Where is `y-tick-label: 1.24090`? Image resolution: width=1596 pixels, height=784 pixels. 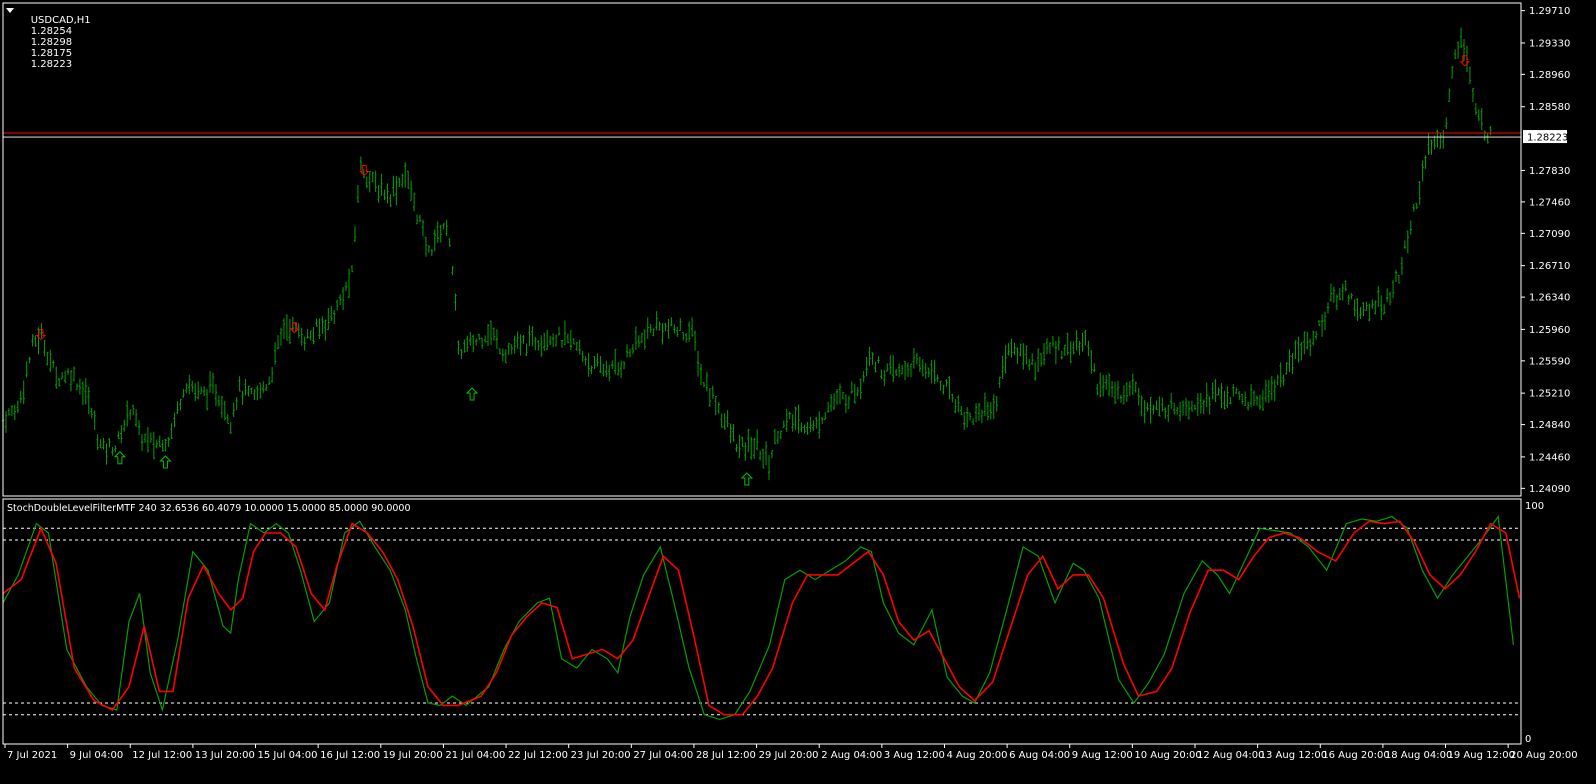
y-tick-label: 1.24090 is located at coordinates (1549, 489).